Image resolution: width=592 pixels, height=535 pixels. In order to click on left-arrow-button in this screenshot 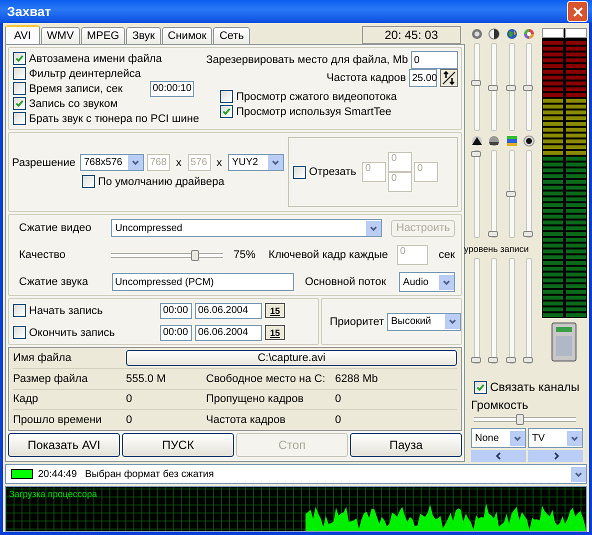, I will do `click(498, 456)`.